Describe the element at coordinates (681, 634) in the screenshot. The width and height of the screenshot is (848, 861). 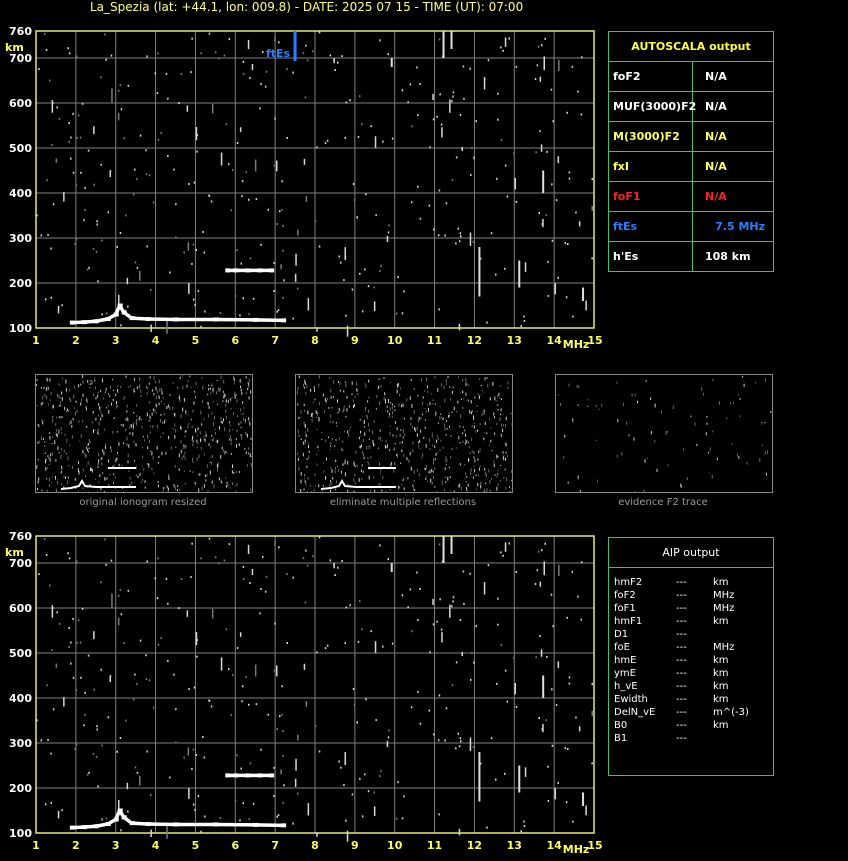
I see `aip-val: ---` at that location.